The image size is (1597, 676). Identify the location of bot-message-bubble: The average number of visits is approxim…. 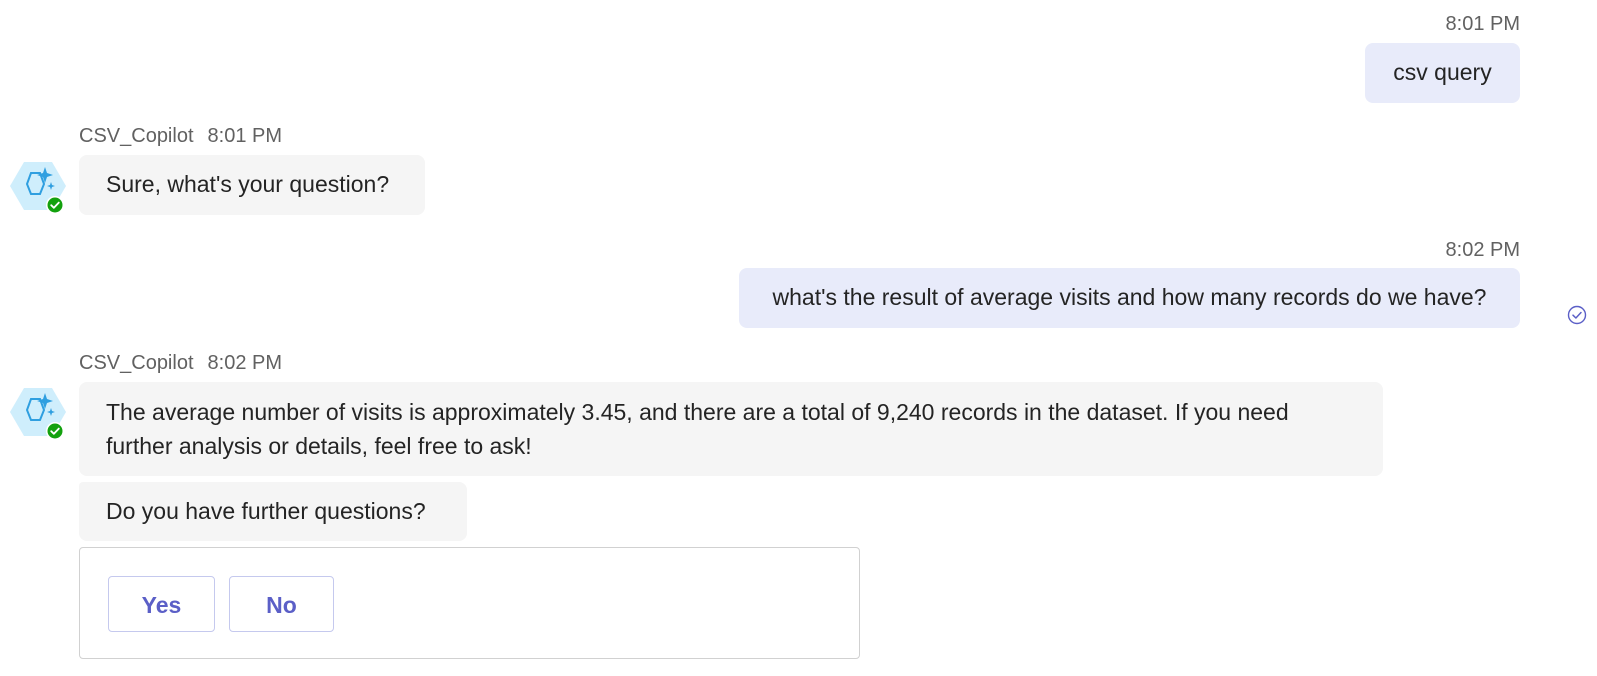
(731, 429).